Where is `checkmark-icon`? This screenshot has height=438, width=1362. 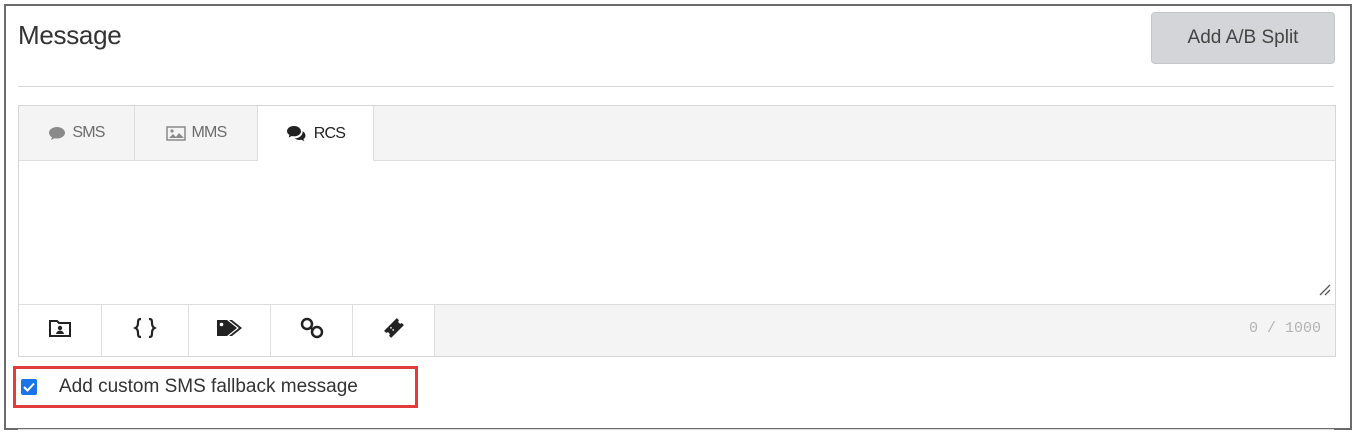 checkmark-icon is located at coordinates (29, 387).